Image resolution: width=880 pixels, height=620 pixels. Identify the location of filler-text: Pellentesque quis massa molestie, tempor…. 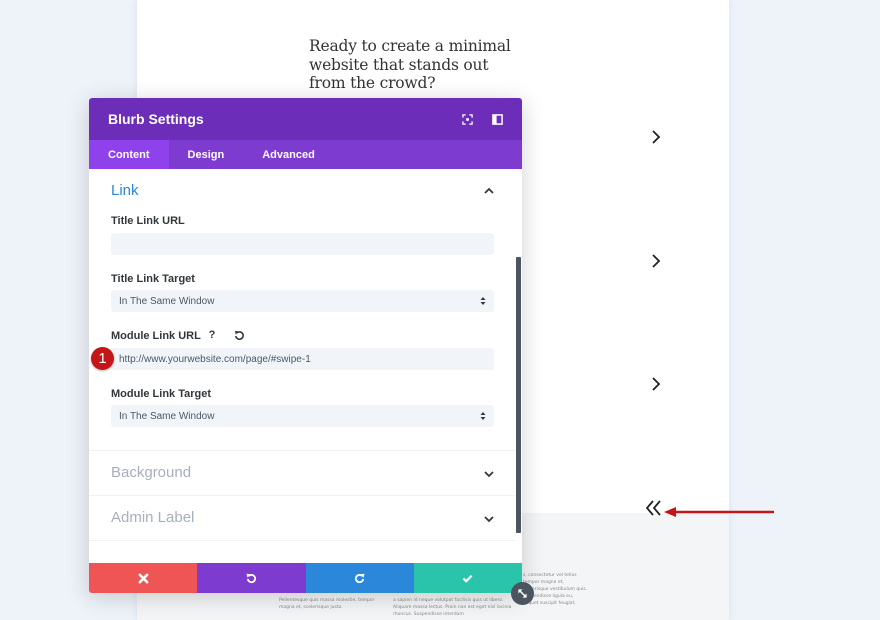
(327, 604).